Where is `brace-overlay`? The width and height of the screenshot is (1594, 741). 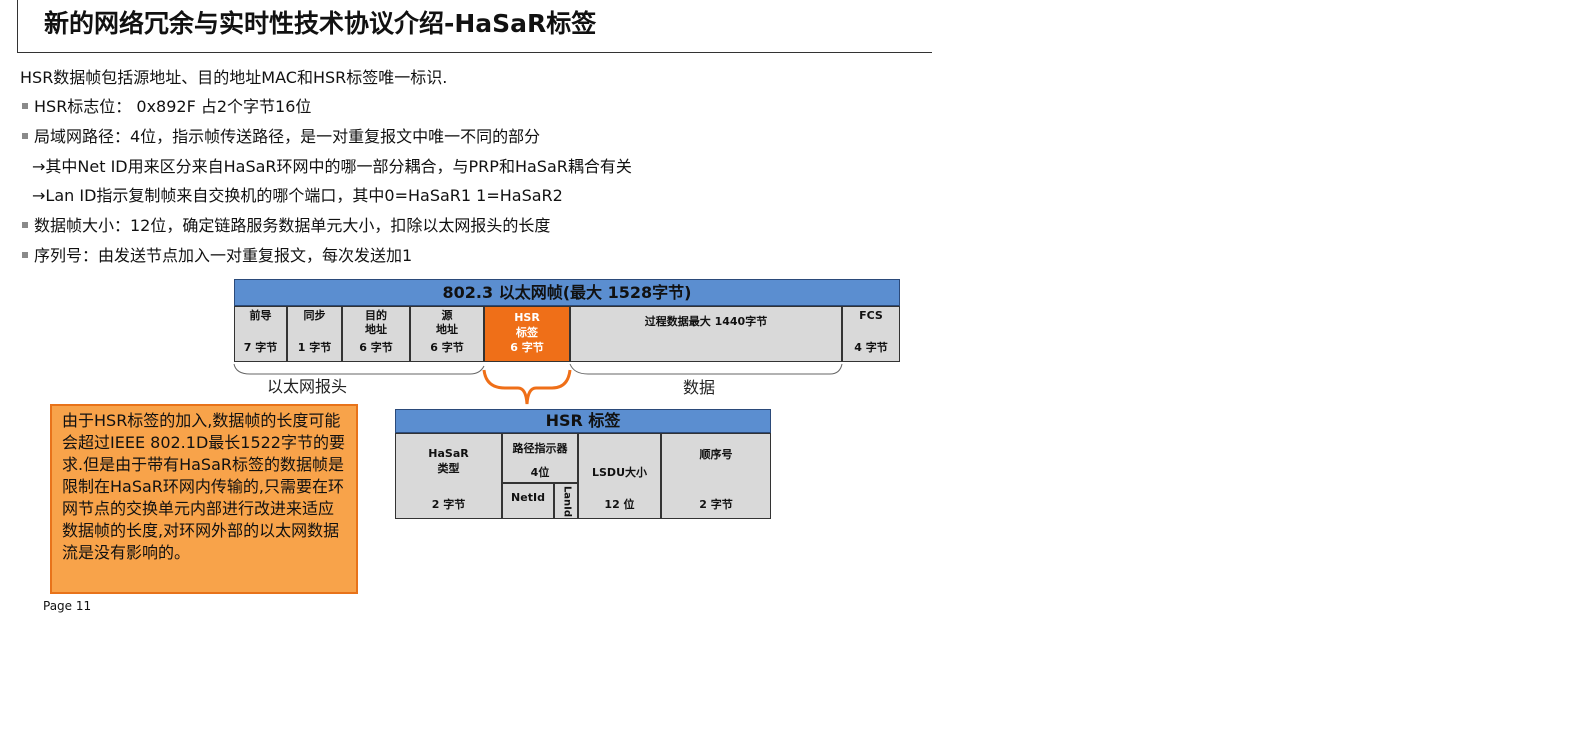 brace-overlay is located at coordinates (538, 384).